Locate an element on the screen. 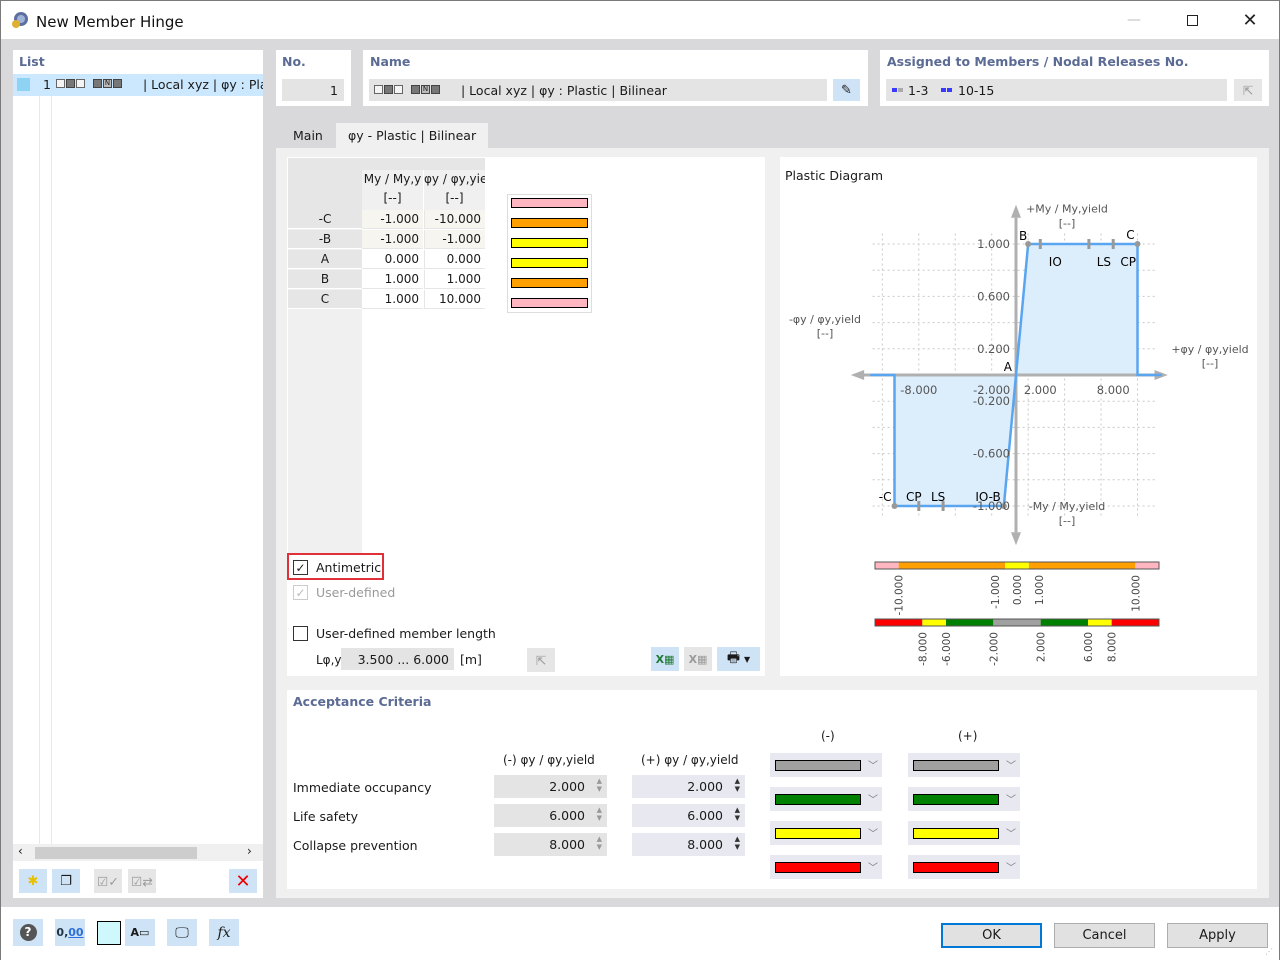 The image size is (1280, 960). color-button is located at coordinates (109, 933).